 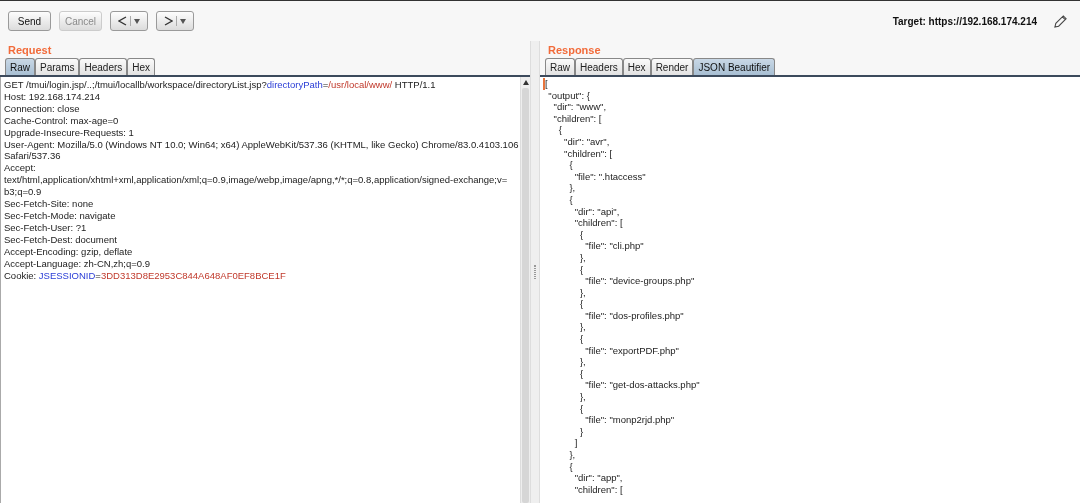 I want to click on tab: JSON Beautifier, so click(x=734, y=66).